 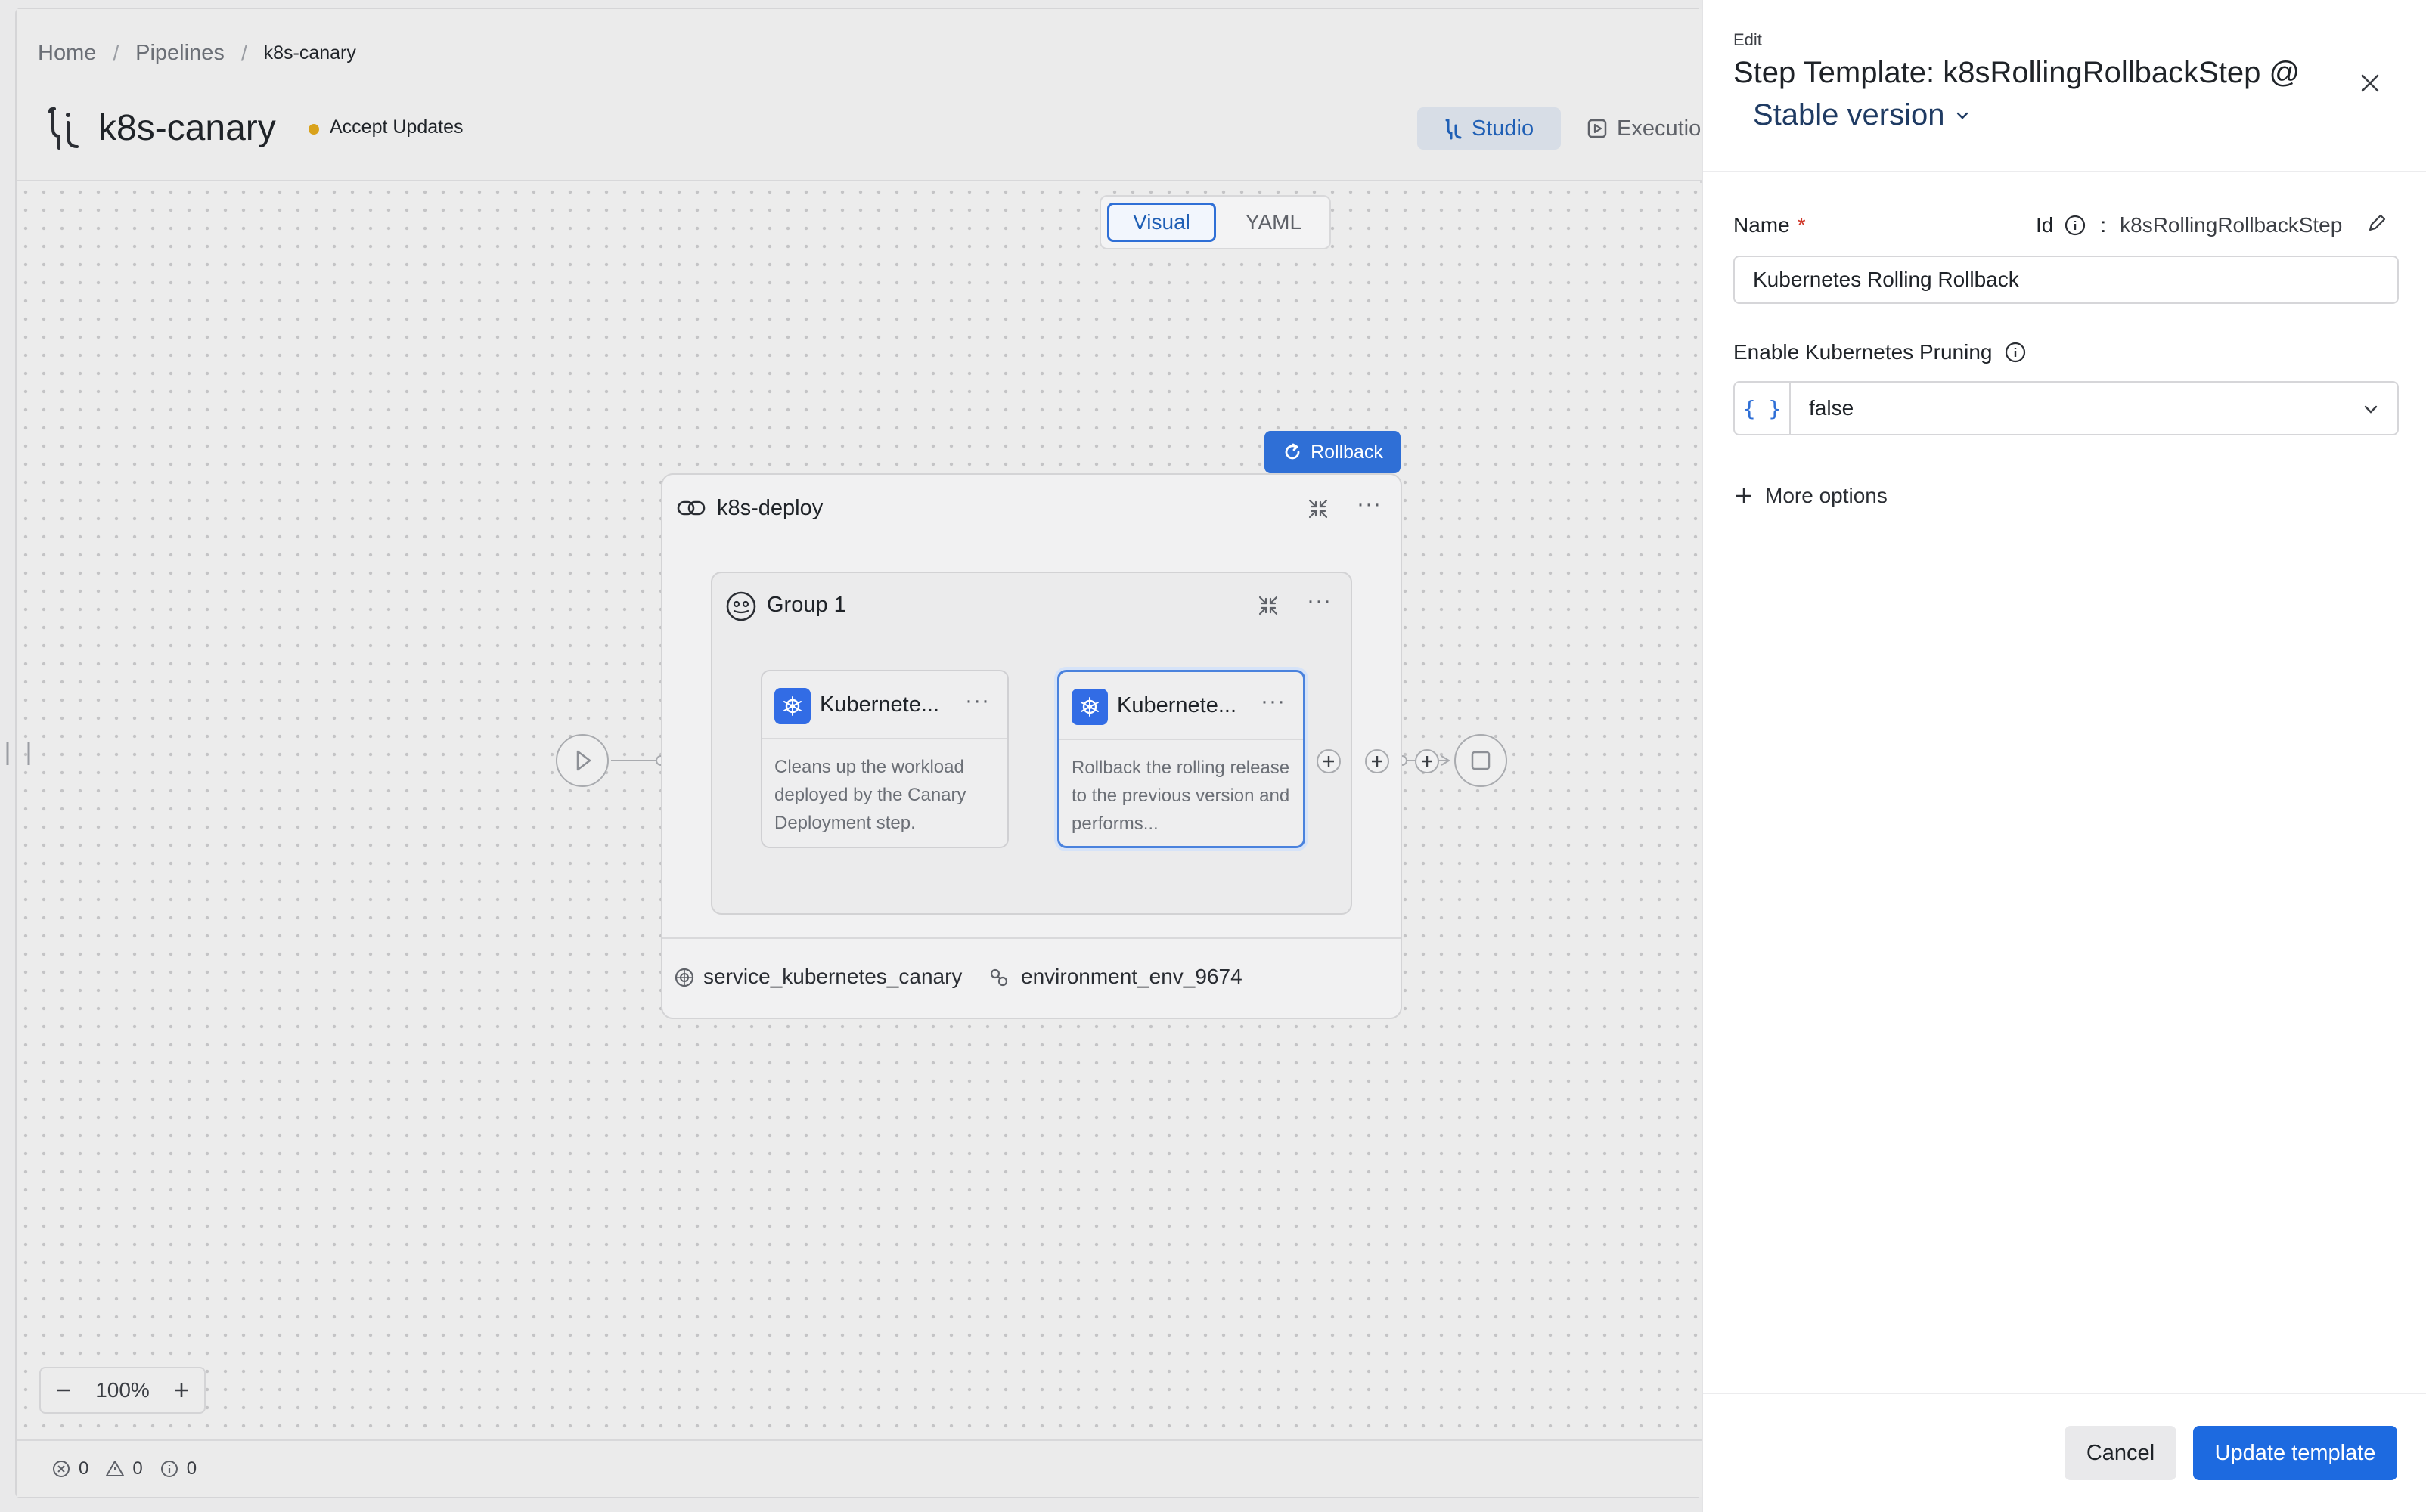 I want to click on edit-id-icon, so click(x=2377, y=223).